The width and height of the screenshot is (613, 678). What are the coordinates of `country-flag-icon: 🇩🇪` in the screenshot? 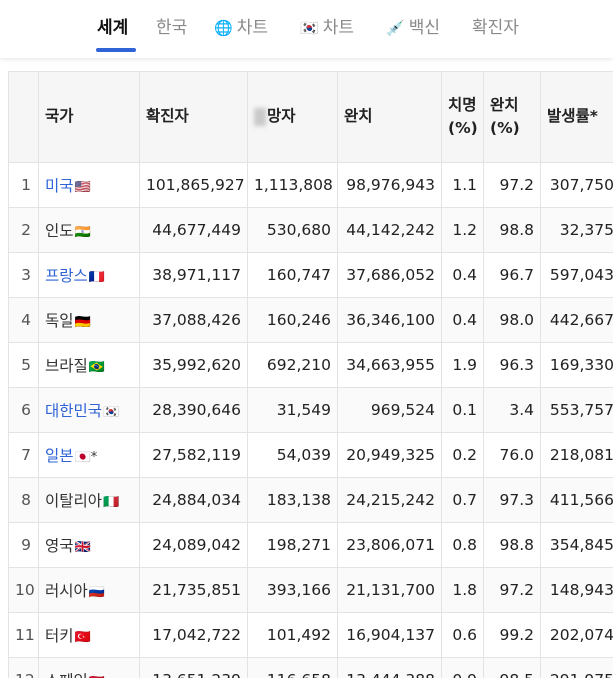 It's located at (82, 322).